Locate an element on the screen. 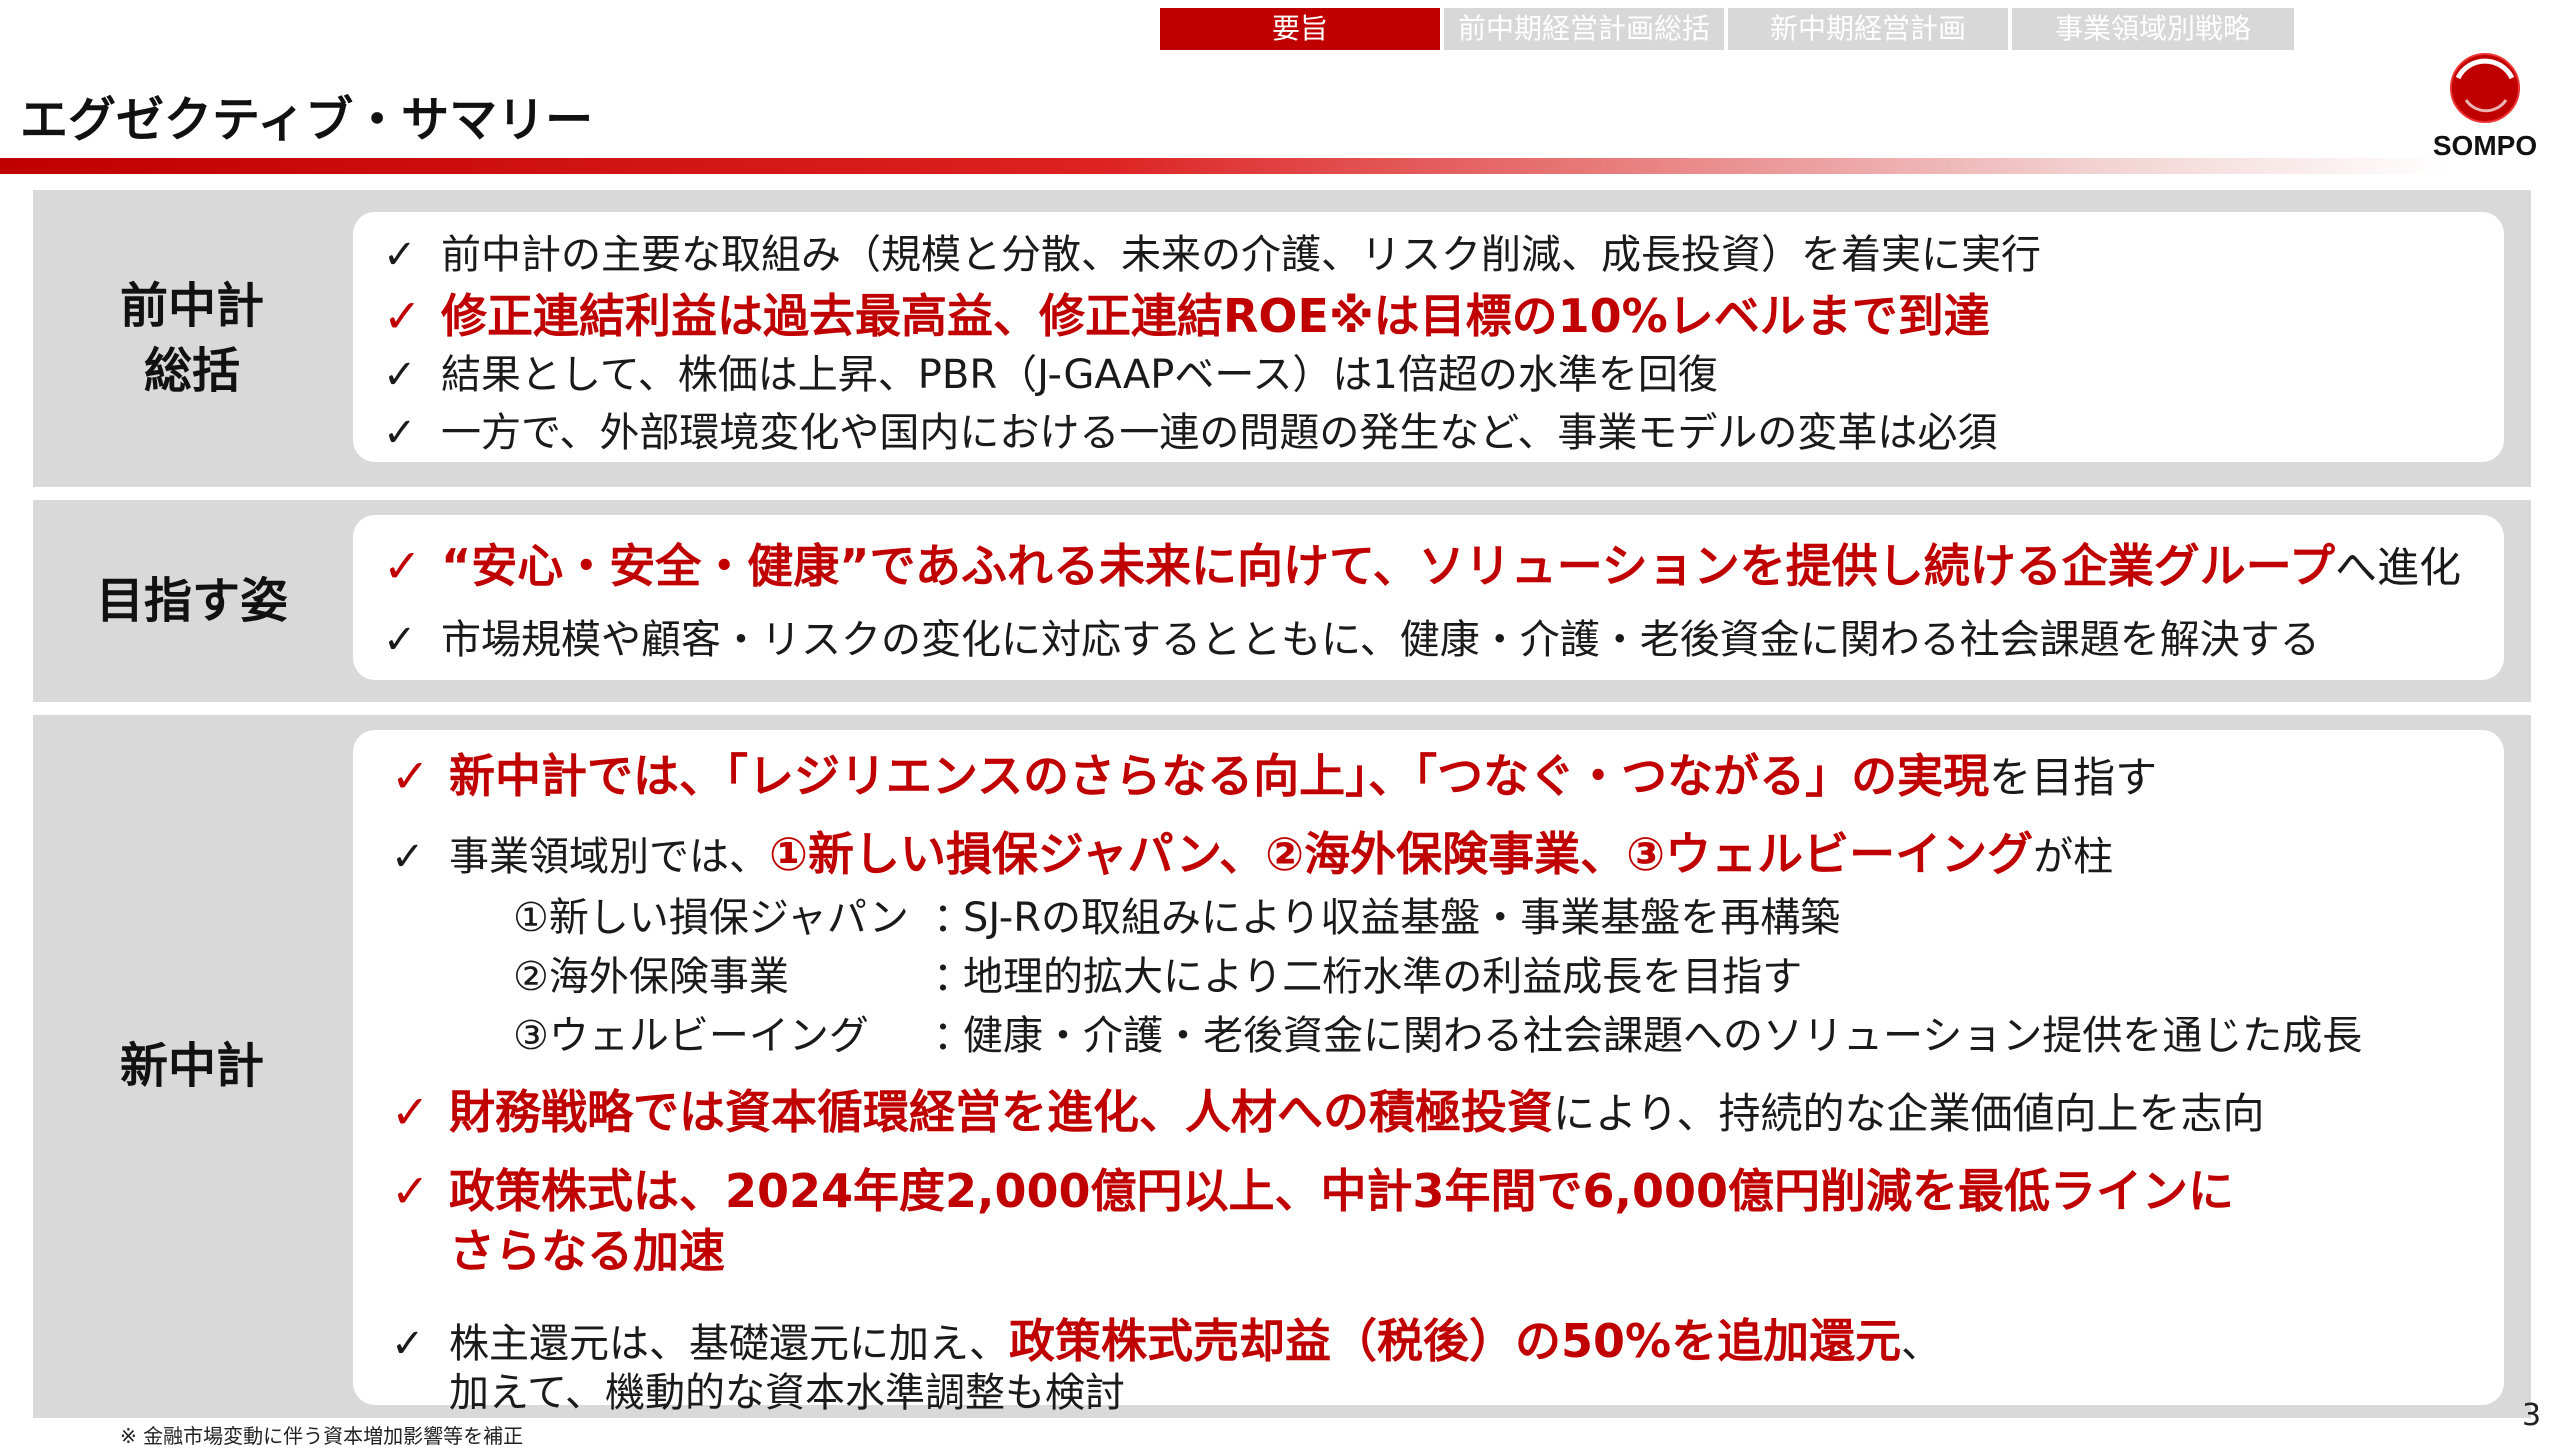 This screenshot has width=2560, height=1449. tab-business-strategy: 事業領域別戦略 is located at coordinates (2153, 29).